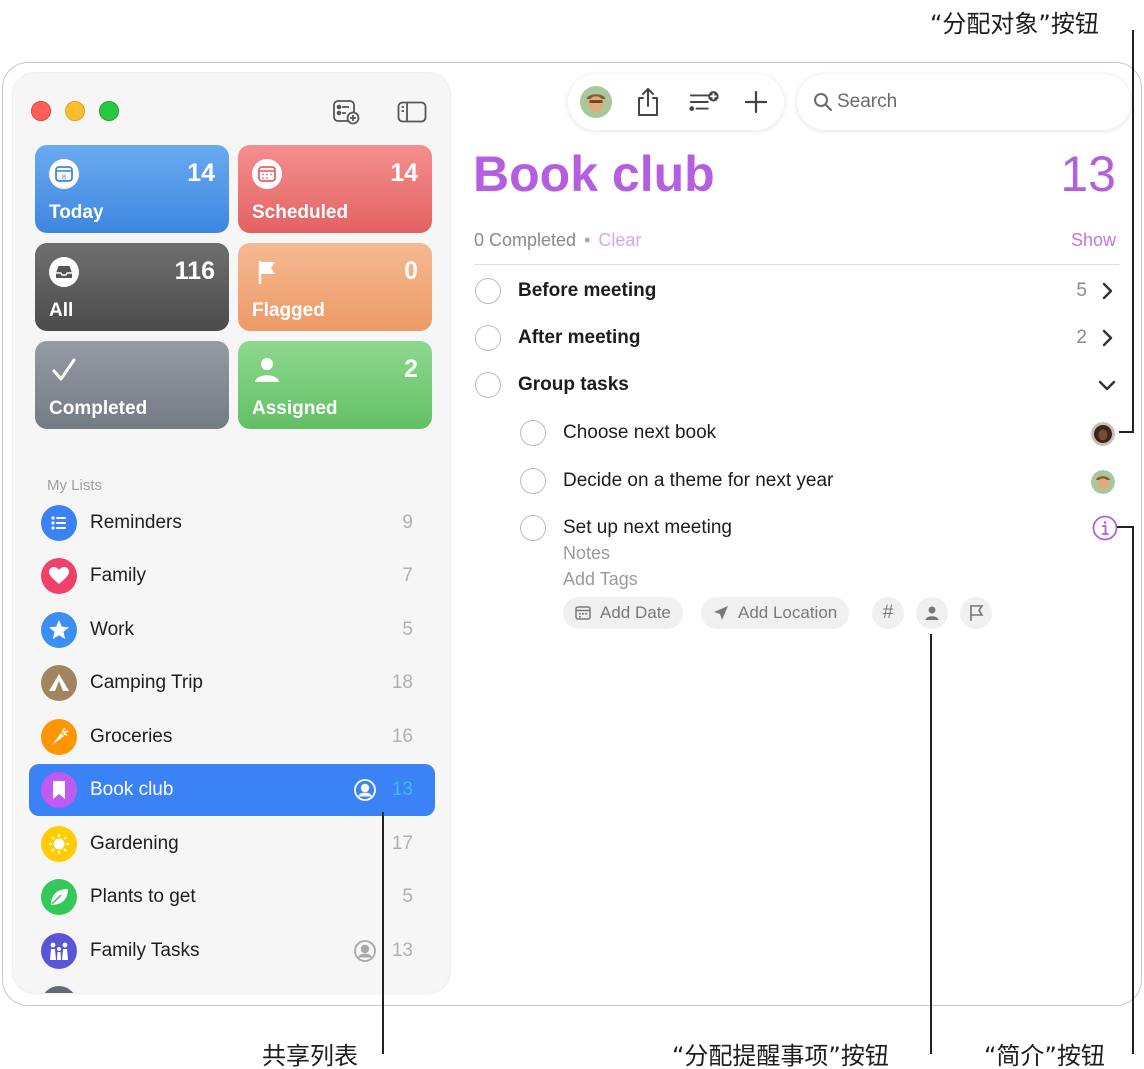 This screenshot has width=1144, height=1069. Describe the element at coordinates (109, 111) in the screenshot. I see `zoom-window-button` at that location.